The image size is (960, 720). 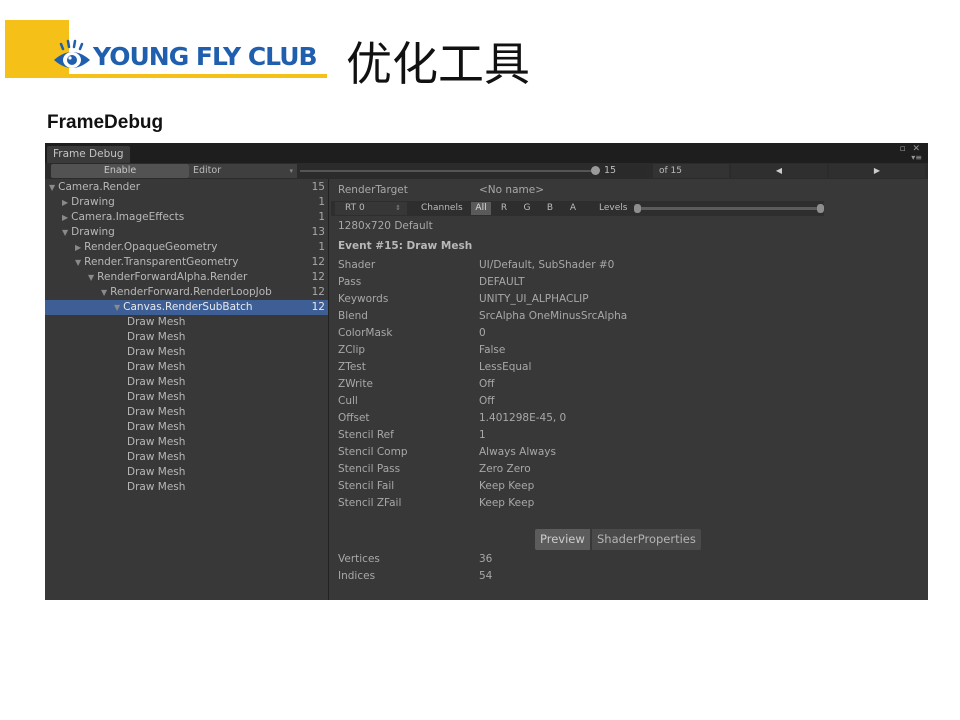 I want to click on panel-divider, so click(x=328, y=389).